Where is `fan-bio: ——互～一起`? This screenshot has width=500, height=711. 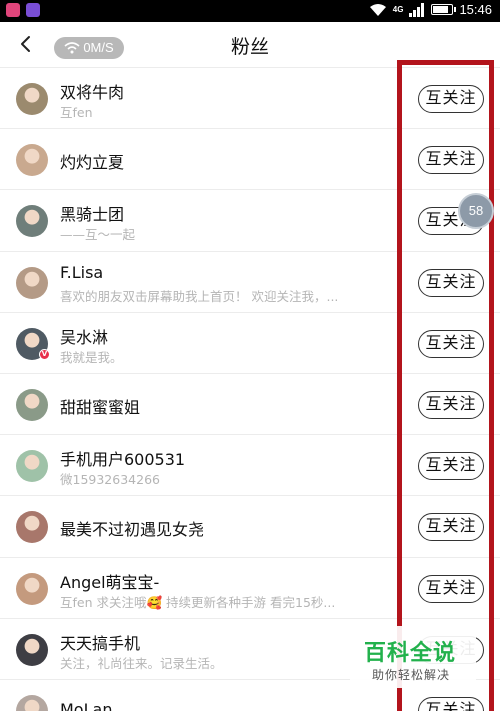
fan-bio: ——互～一起 is located at coordinates (98, 235).